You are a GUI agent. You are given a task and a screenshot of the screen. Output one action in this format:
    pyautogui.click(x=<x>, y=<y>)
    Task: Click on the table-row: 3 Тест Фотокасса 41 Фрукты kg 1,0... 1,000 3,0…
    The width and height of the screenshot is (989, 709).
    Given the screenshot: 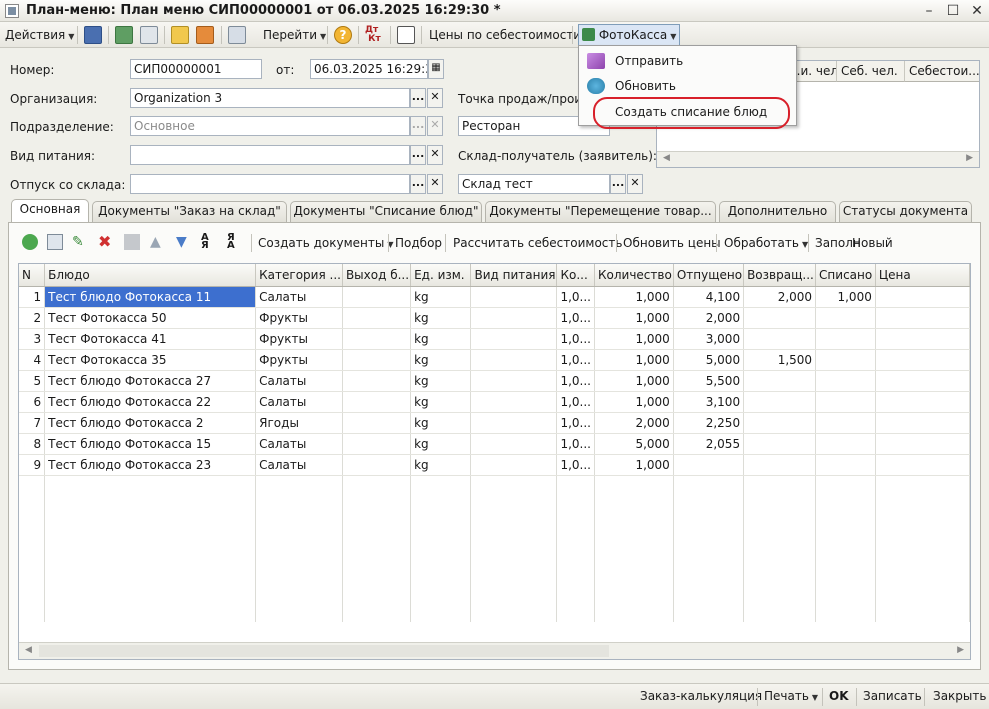 What is the action you would take?
    pyautogui.click(x=494, y=339)
    